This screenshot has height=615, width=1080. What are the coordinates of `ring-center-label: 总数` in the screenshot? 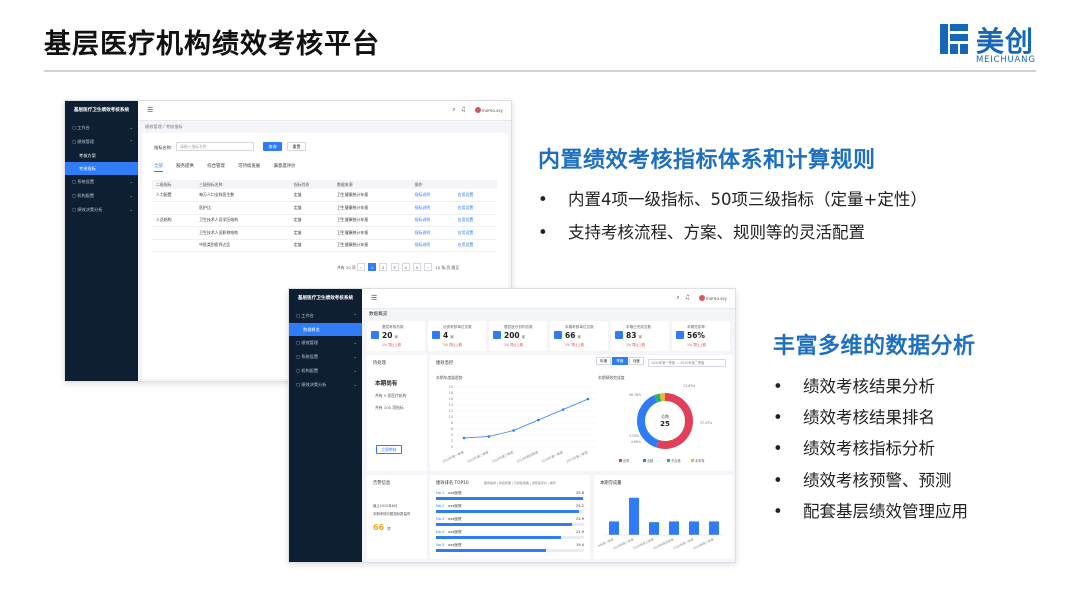 It's located at (665, 416).